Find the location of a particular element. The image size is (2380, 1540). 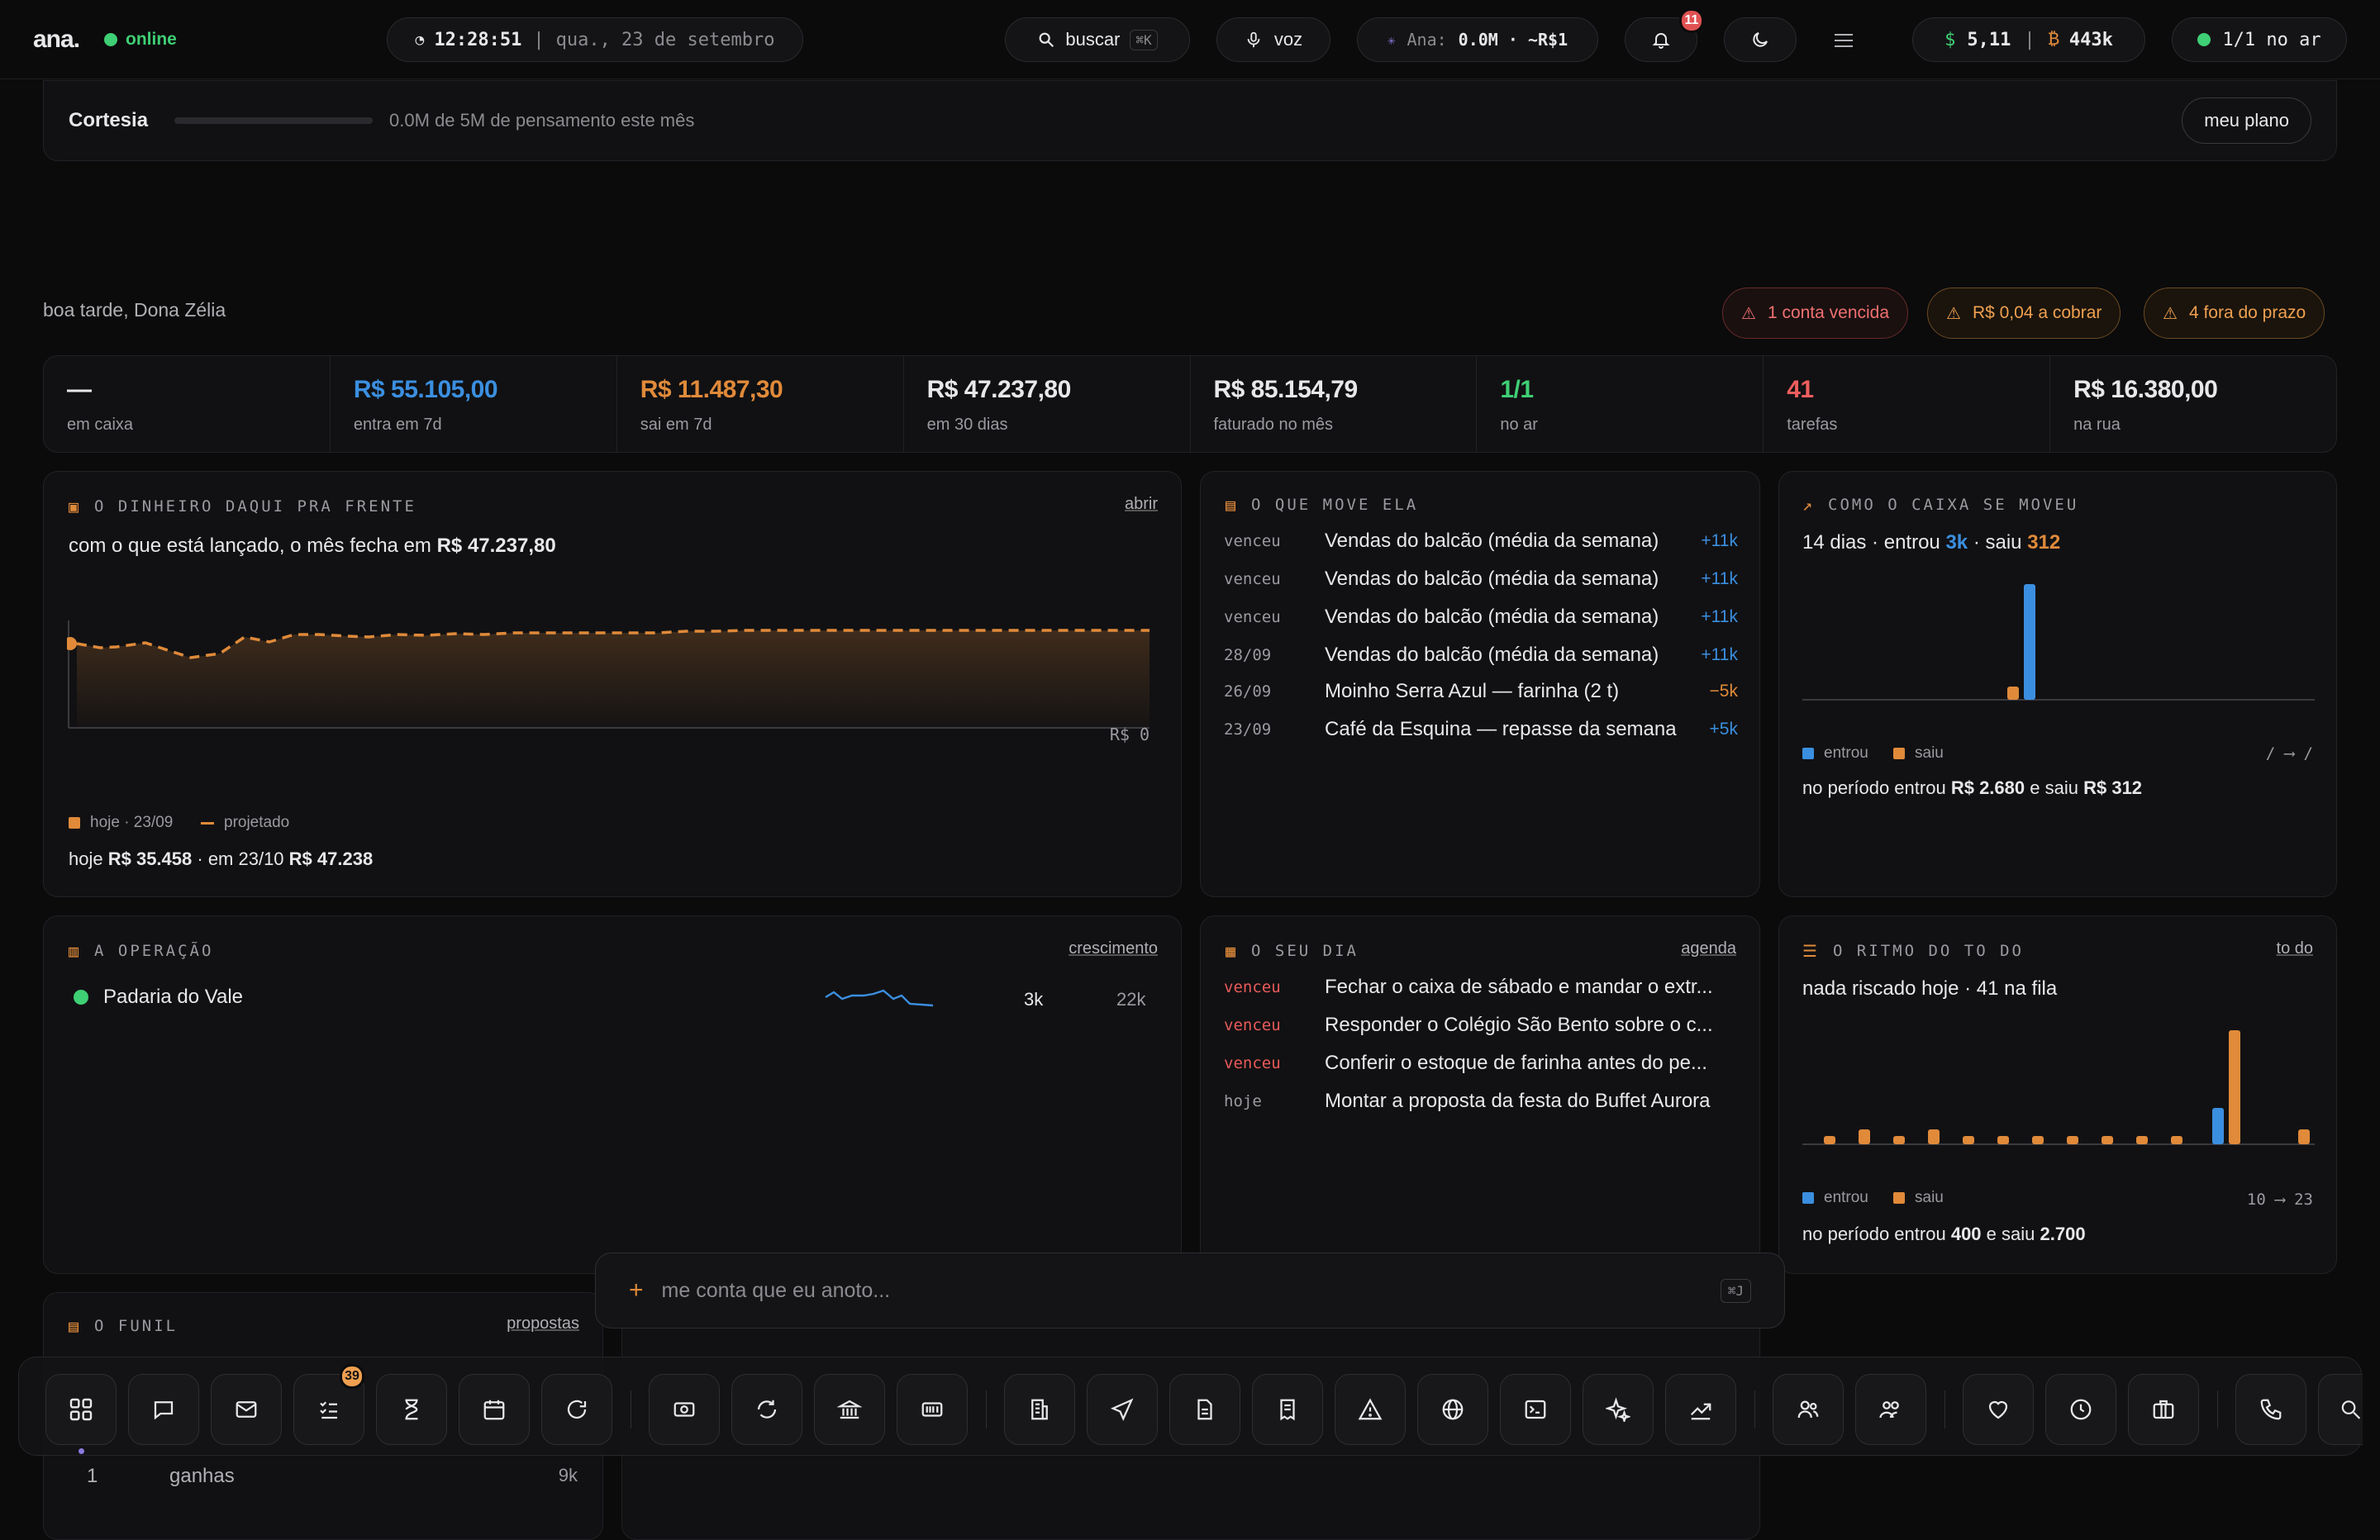

dock-work is located at coordinates (2163, 1409).